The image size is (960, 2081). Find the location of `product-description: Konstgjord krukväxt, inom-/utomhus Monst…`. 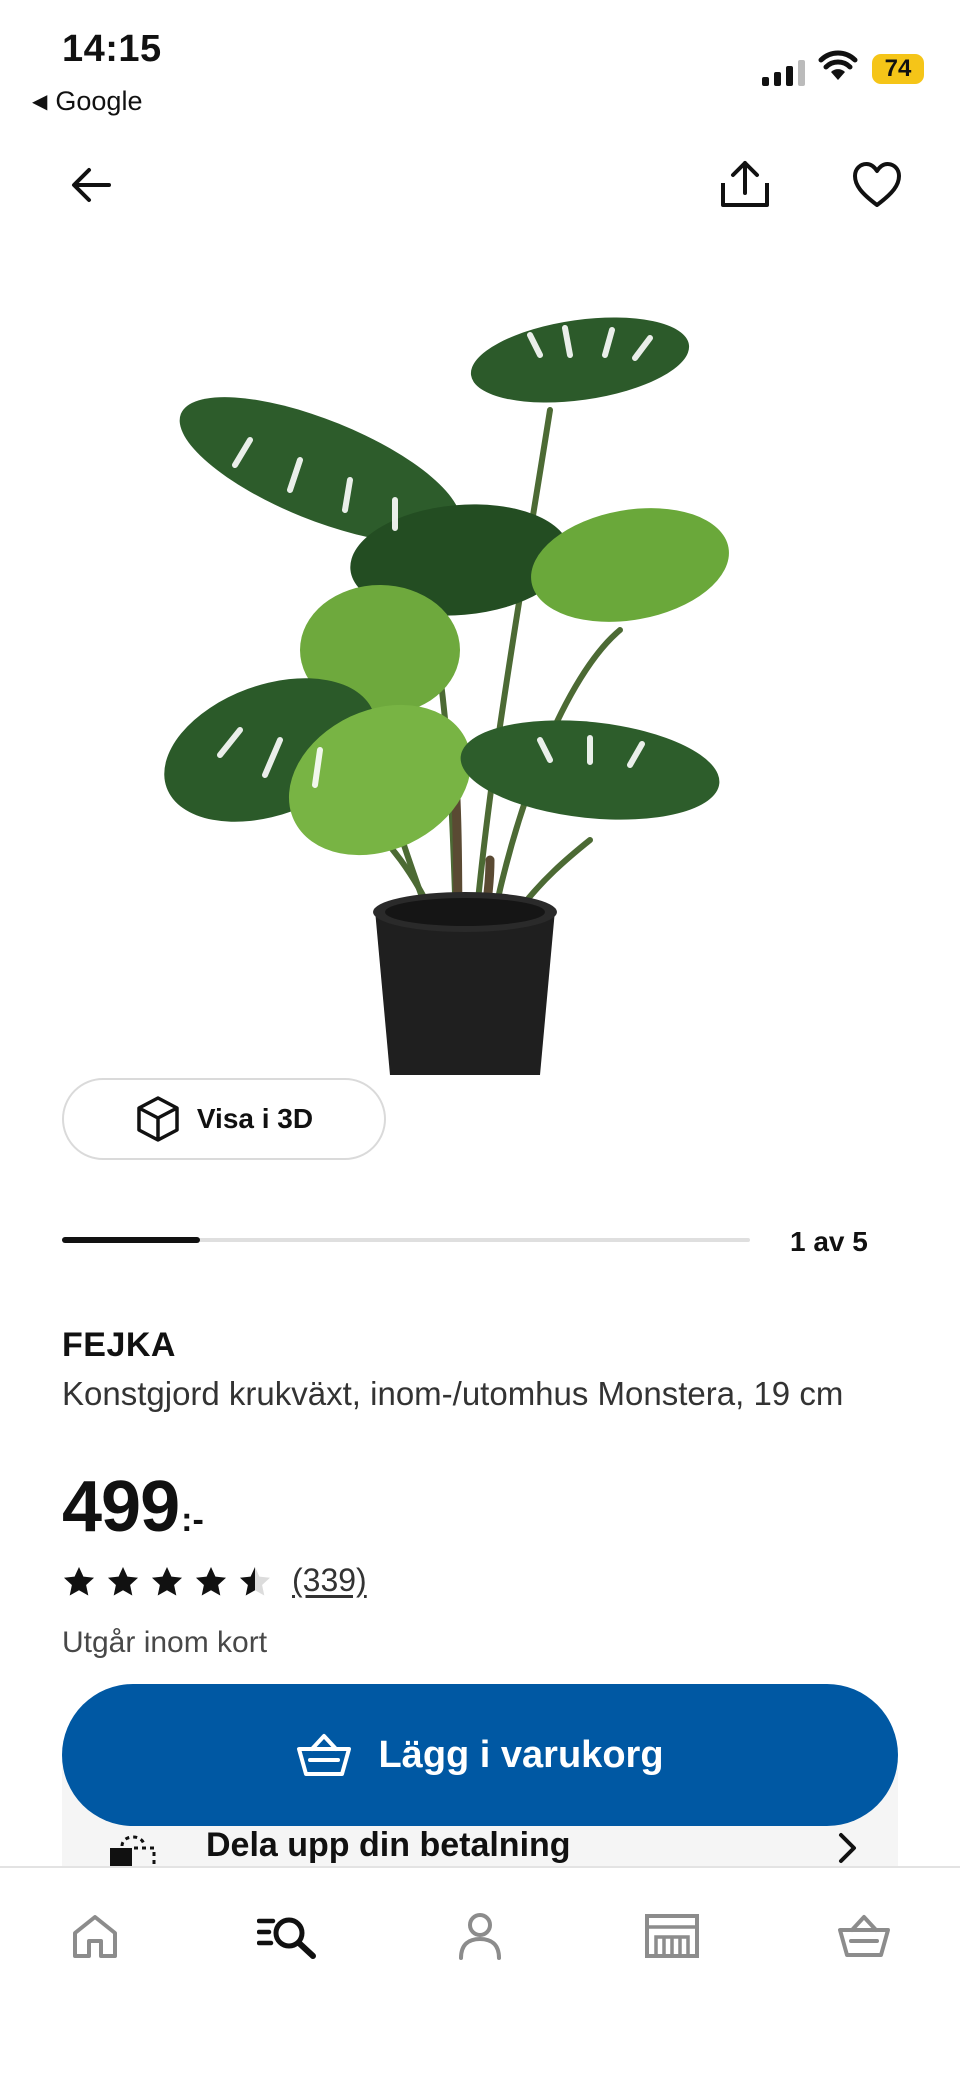

product-description: Konstgjord krukväxt, inom-/utomhus Monst… is located at coordinates (453, 1393).